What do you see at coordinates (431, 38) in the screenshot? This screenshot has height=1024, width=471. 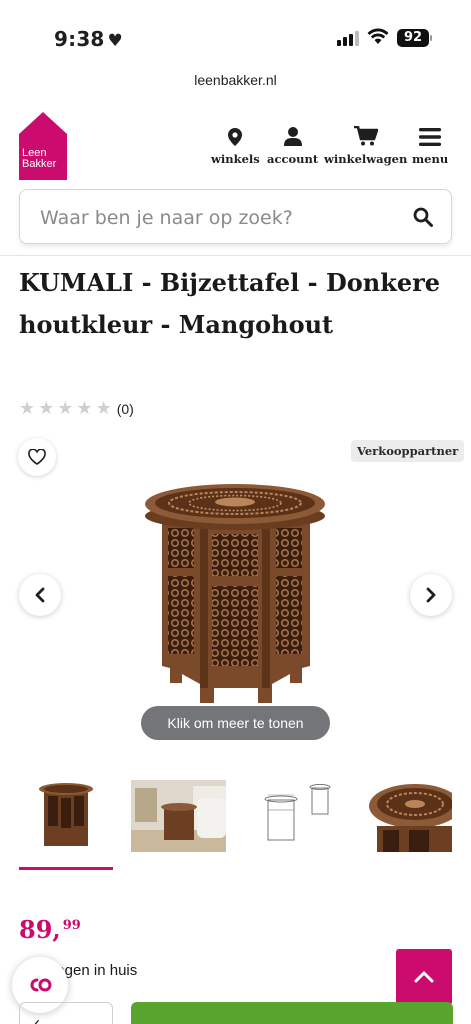 I see `battery-tip` at bounding box center [431, 38].